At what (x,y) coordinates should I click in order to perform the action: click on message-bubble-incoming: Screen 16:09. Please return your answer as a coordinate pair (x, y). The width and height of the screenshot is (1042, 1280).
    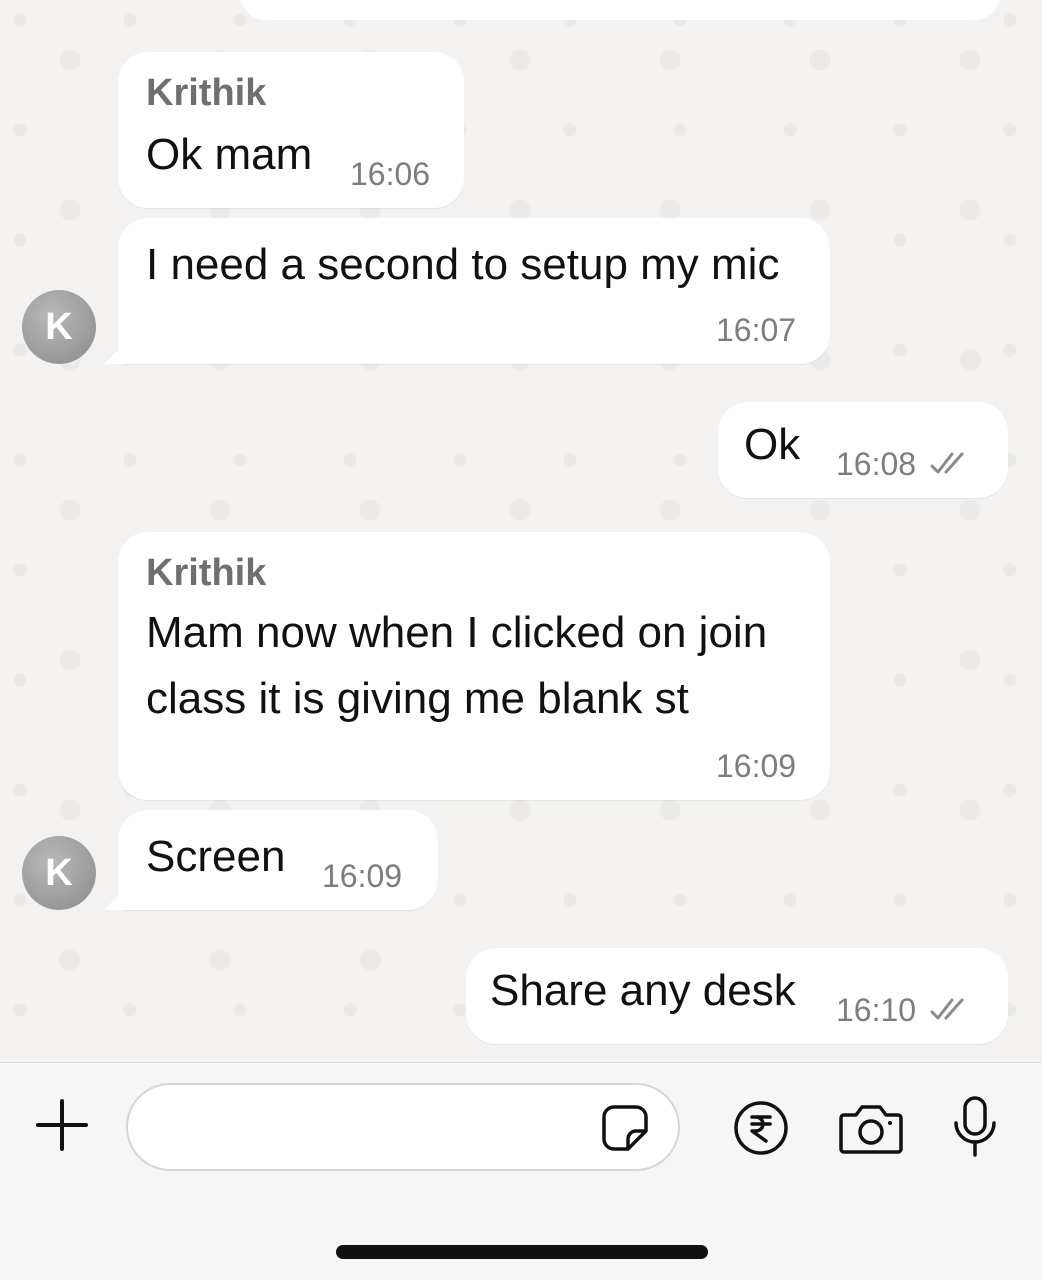
    Looking at the image, I should click on (278, 860).